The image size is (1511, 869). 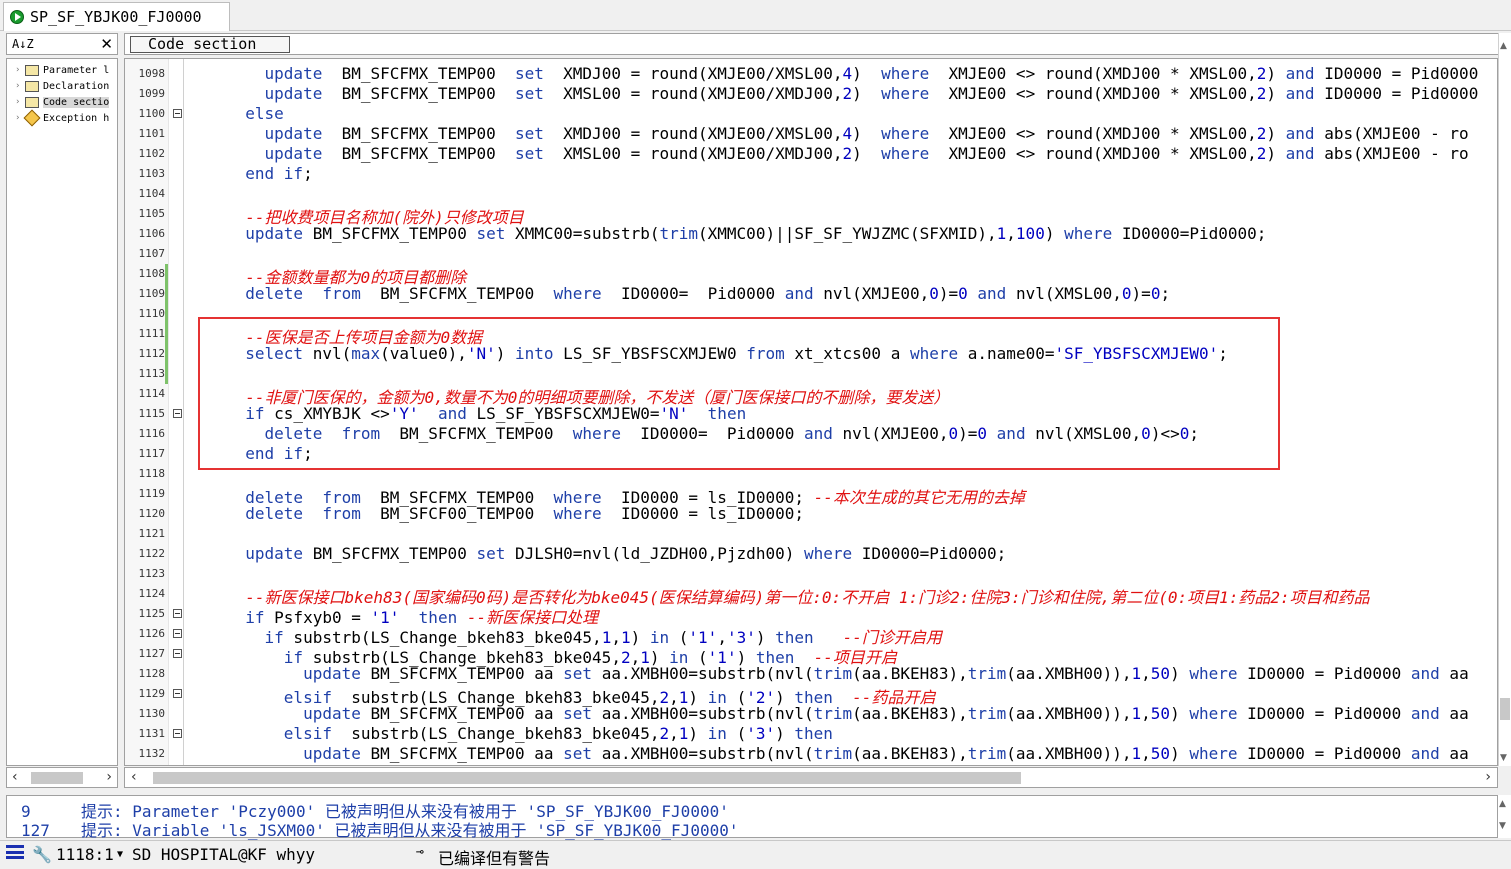 I want to click on line-number: 1098, so click(x=152, y=73).